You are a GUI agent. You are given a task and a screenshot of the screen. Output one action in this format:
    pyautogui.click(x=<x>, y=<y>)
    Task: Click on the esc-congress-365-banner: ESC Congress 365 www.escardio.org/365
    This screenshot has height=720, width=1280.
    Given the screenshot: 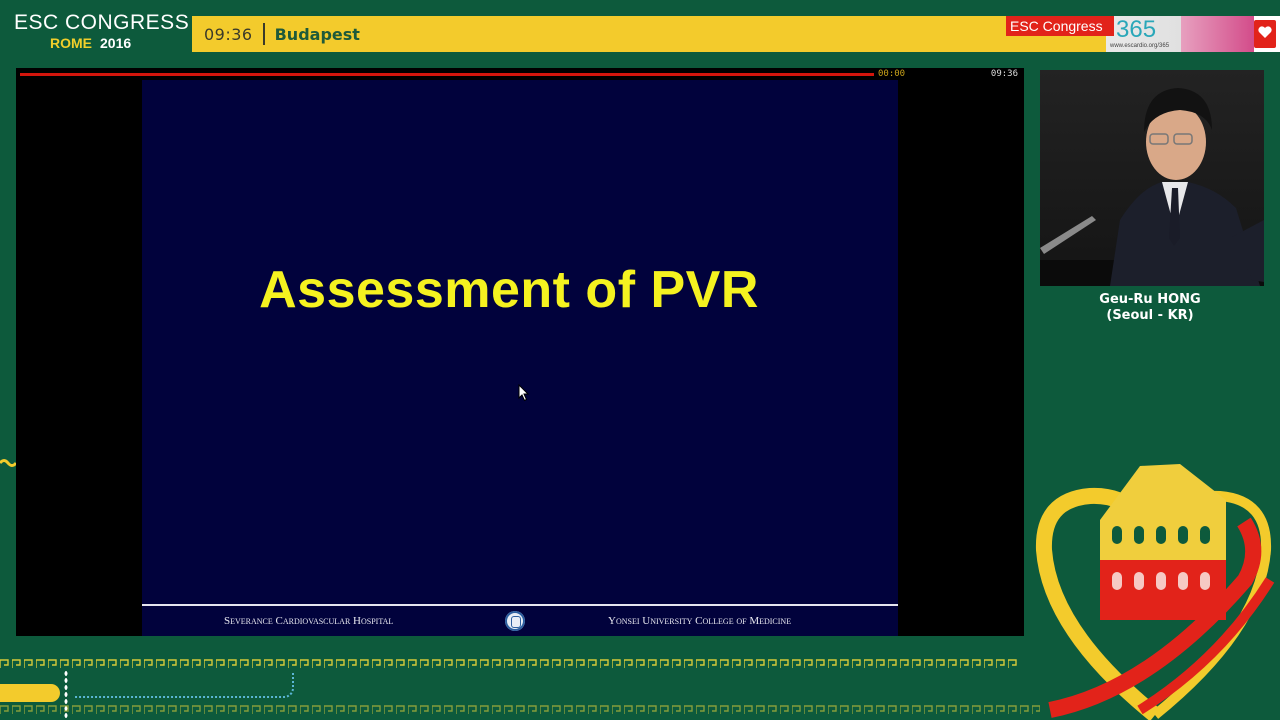 What is the action you would take?
    pyautogui.click(x=1143, y=34)
    